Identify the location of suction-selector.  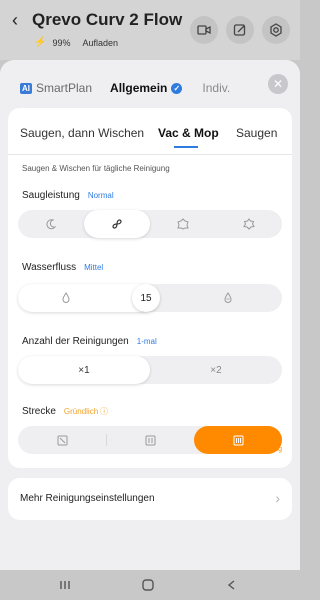
(150, 224).